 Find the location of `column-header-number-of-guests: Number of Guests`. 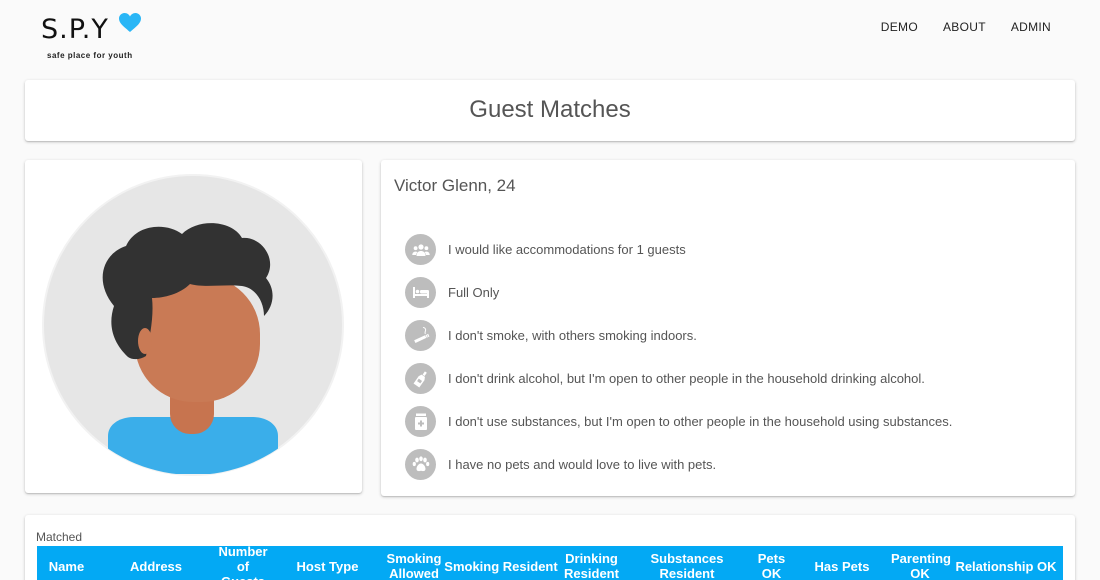

column-header-number-of-guests: Number of Guests is located at coordinates (243, 563).